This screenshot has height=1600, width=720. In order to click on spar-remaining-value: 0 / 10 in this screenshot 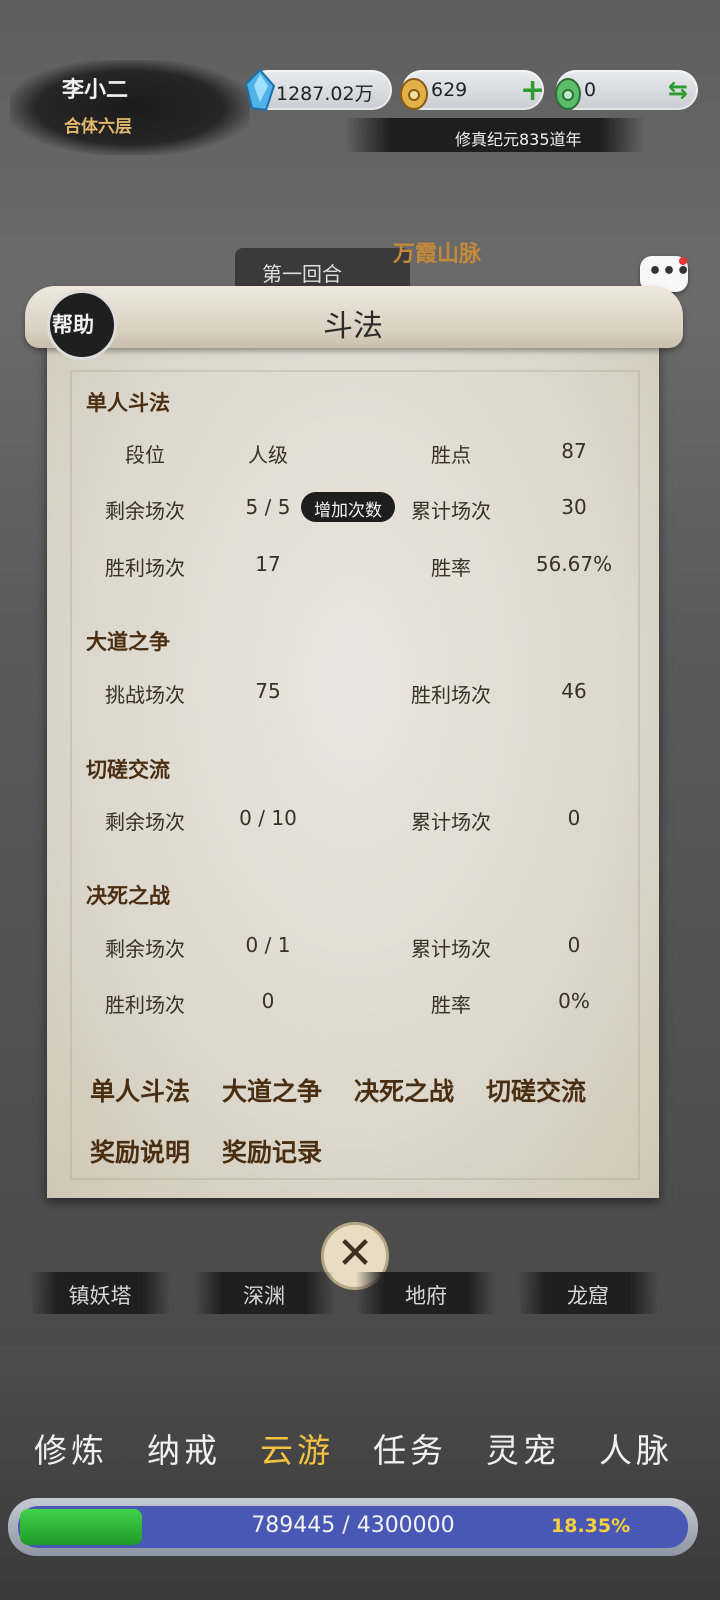, I will do `click(268, 818)`.